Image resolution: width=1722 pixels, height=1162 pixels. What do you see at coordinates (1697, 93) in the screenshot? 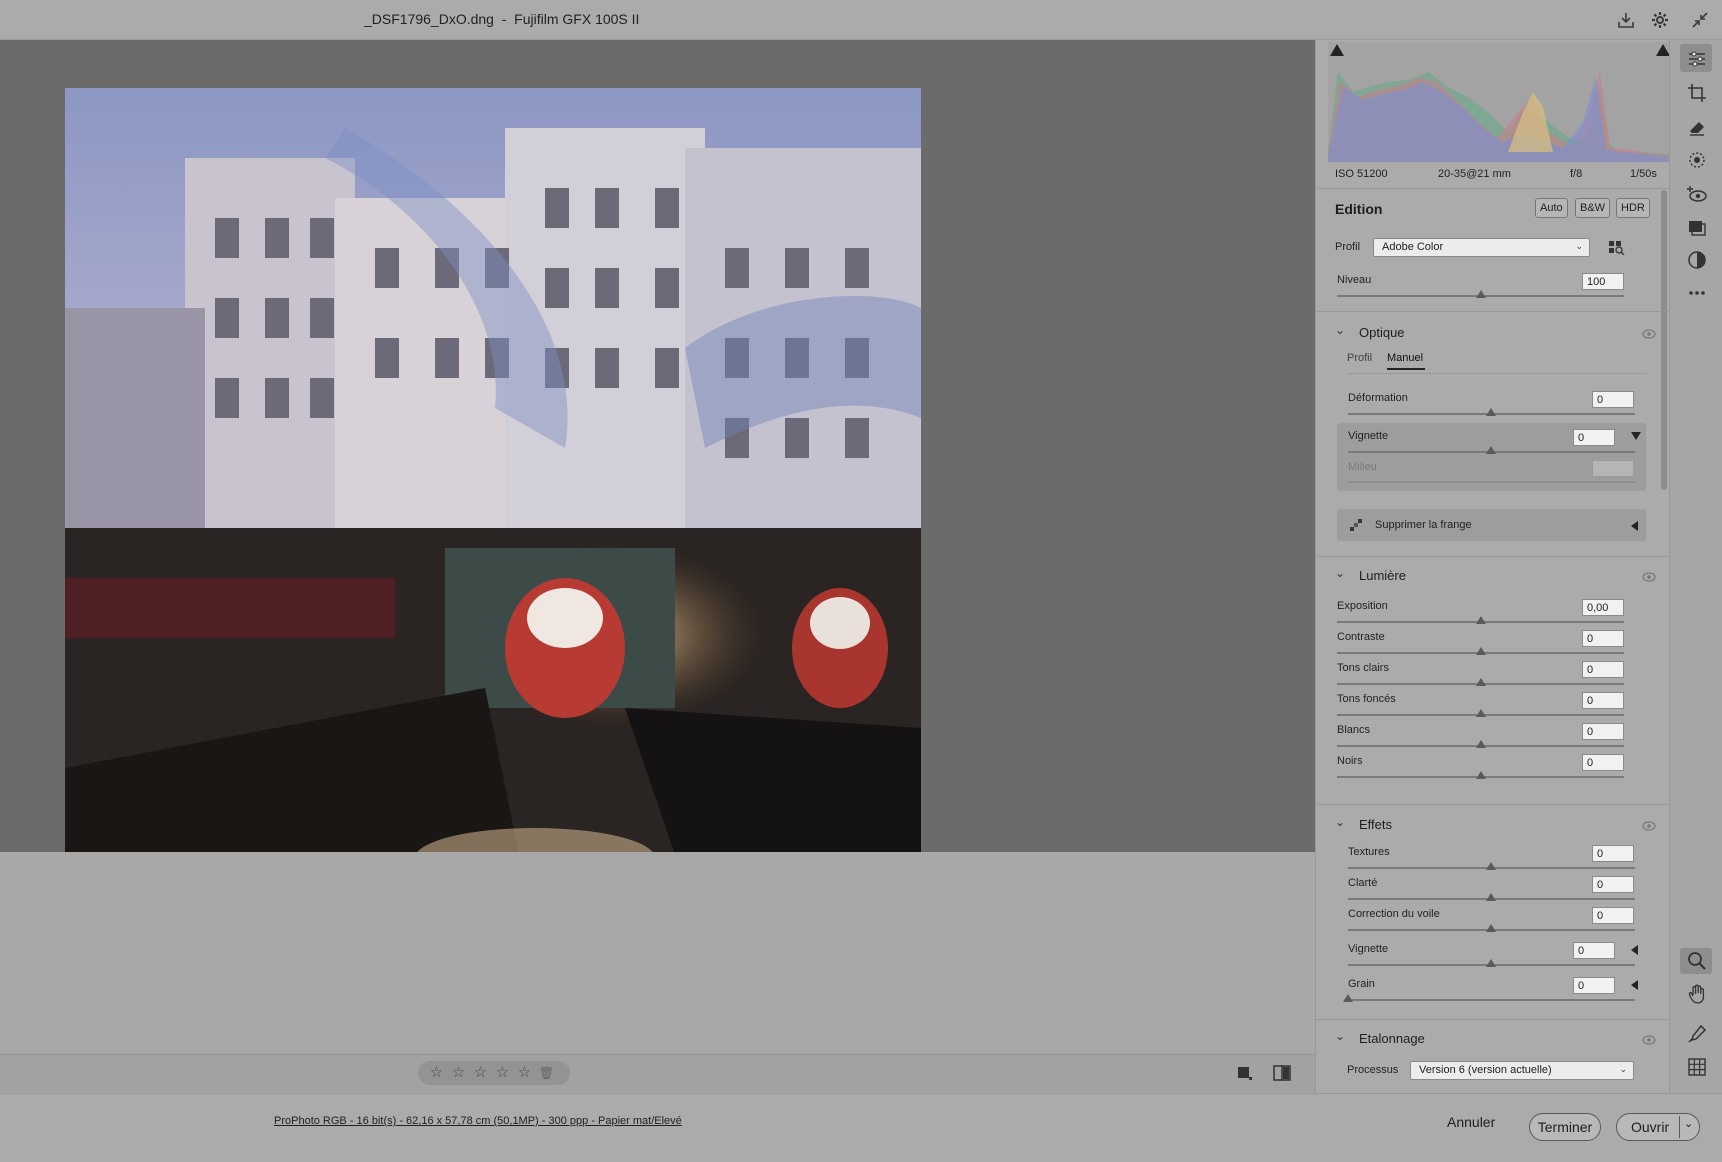
I see `crop-icon` at bounding box center [1697, 93].